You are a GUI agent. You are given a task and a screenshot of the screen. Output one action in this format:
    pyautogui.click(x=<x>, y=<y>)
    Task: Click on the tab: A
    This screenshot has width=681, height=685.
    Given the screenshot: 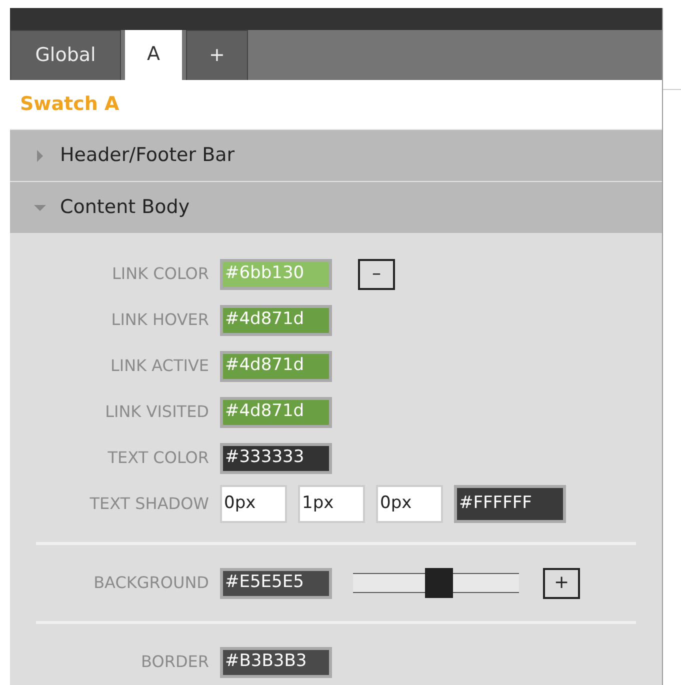 What is the action you would take?
    pyautogui.click(x=153, y=55)
    